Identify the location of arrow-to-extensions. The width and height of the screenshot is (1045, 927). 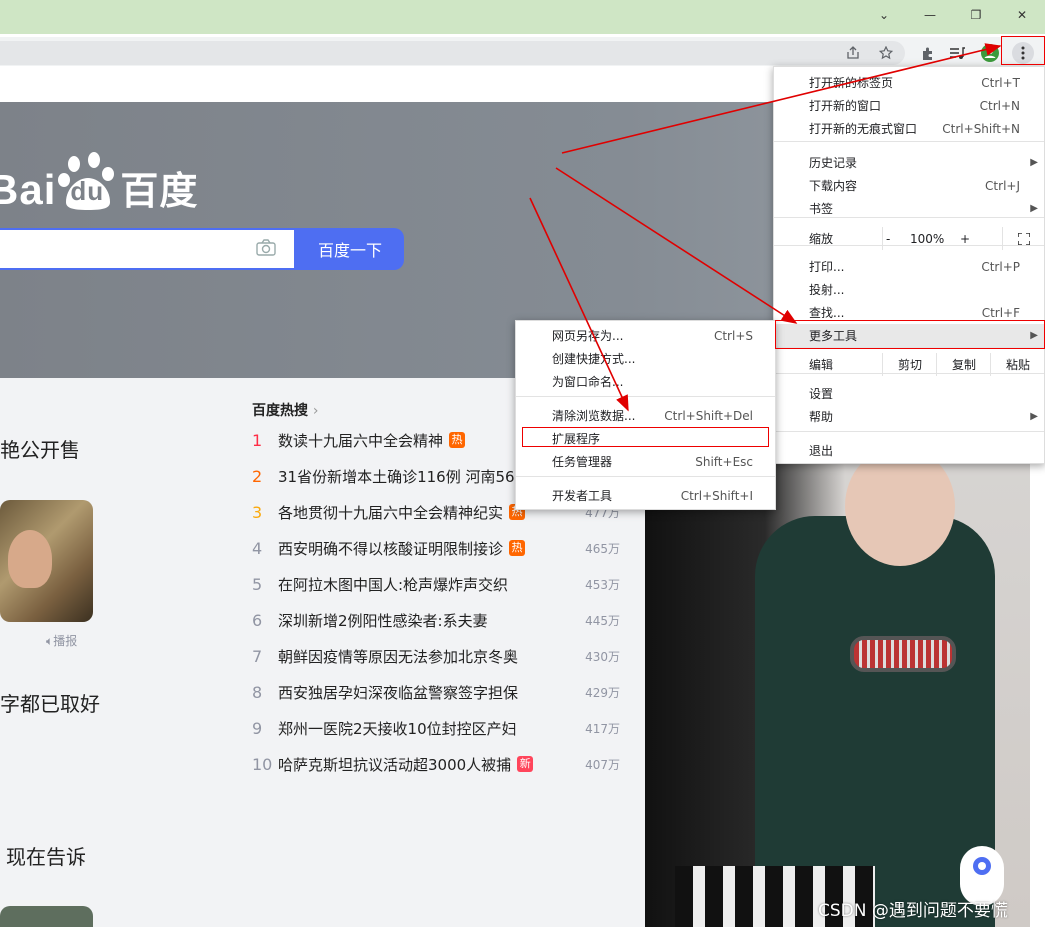
(579, 304).